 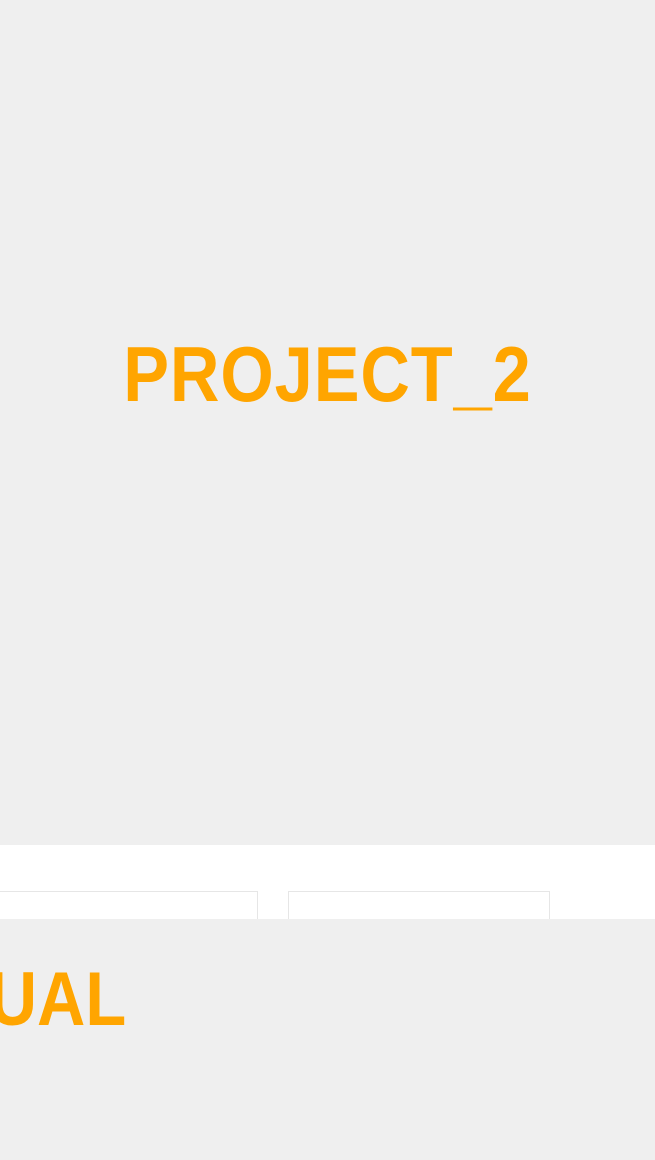 I want to click on card-strip, so click(x=327, y=882).